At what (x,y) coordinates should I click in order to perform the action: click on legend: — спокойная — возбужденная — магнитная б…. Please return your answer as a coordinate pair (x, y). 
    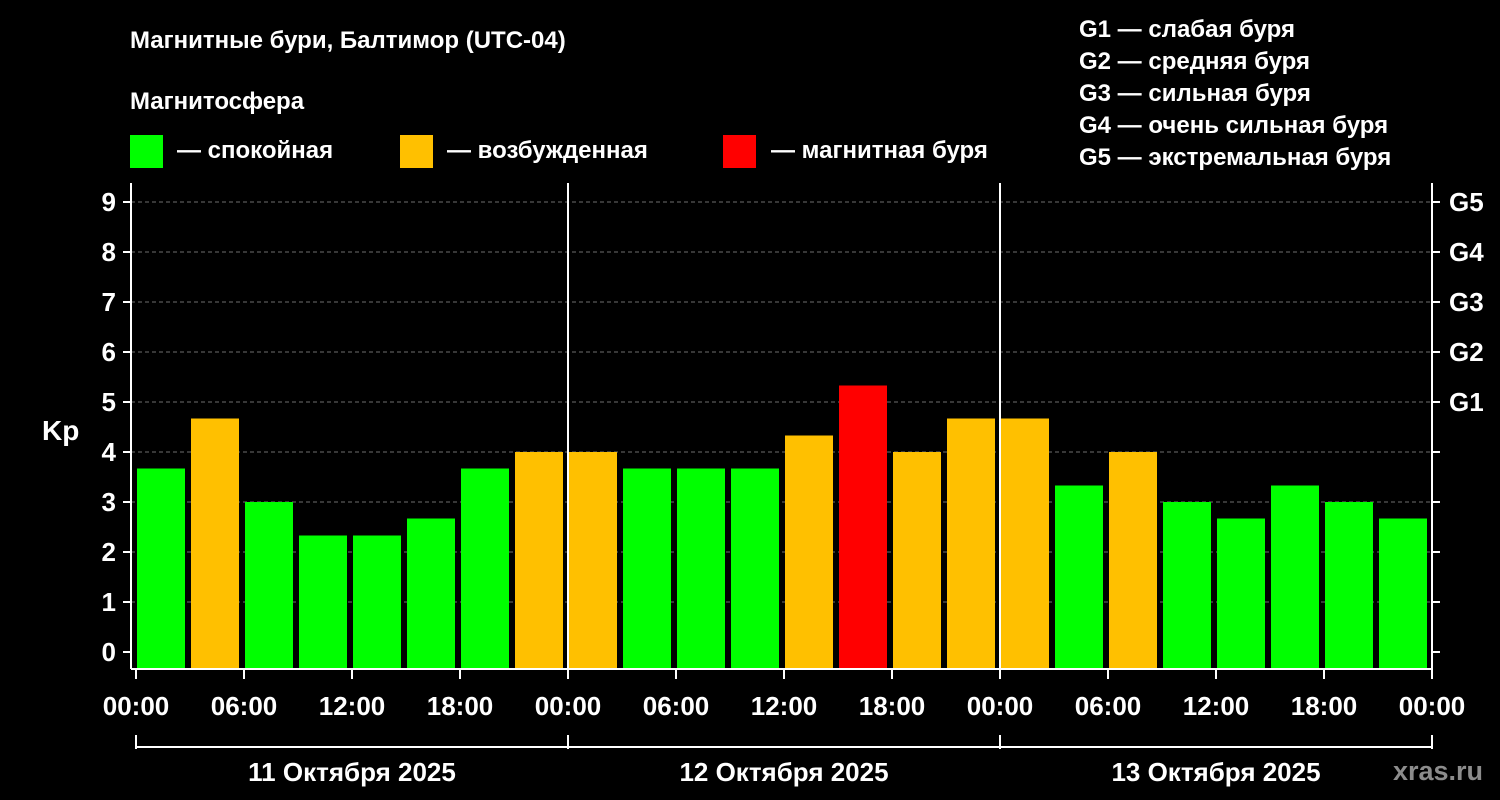
    Looking at the image, I should click on (559, 151).